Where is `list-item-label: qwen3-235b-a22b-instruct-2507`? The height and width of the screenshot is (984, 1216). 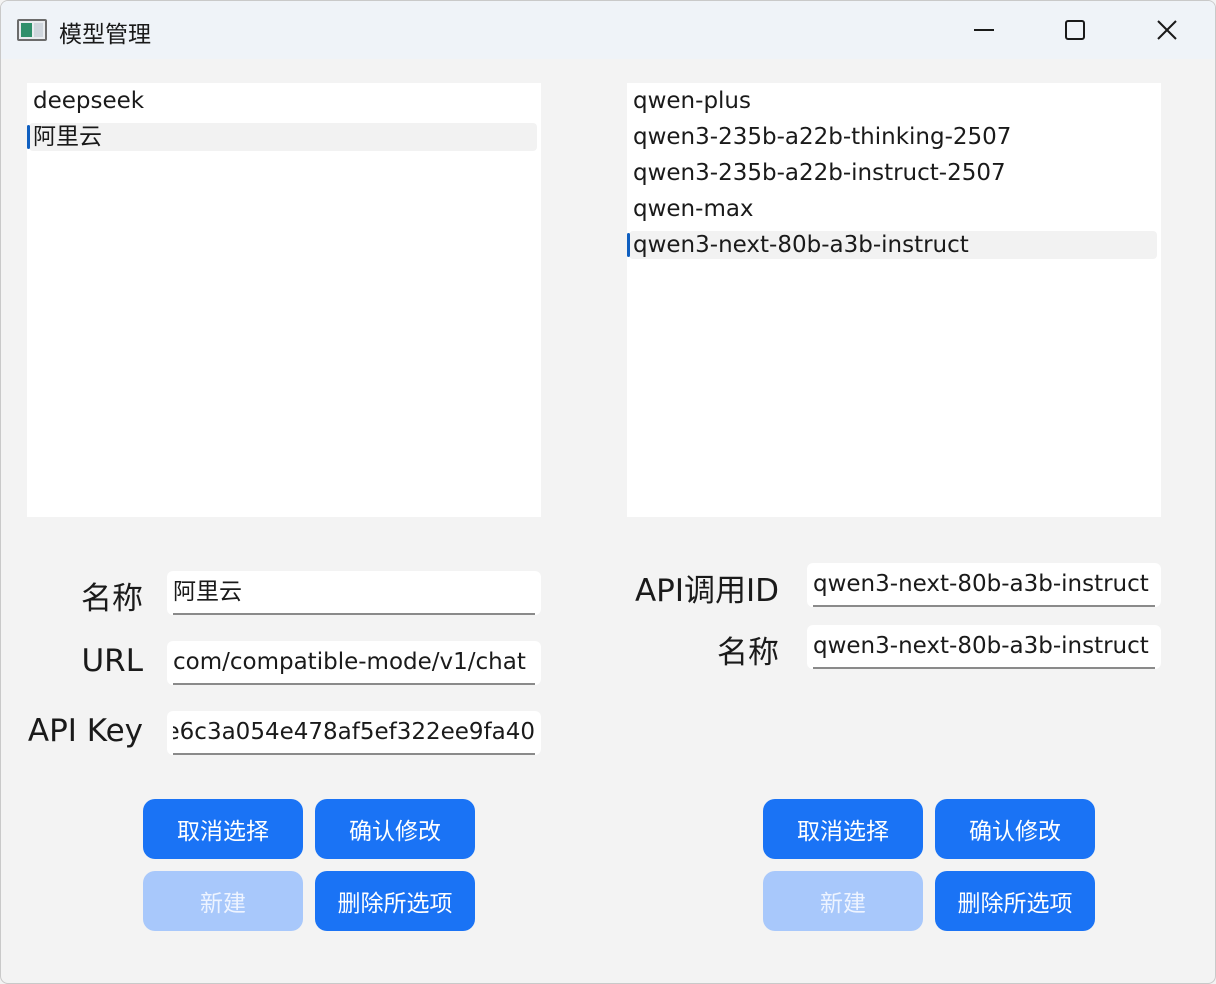 list-item-label: qwen3-235b-a22b-instruct-2507 is located at coordinates (819, 173).